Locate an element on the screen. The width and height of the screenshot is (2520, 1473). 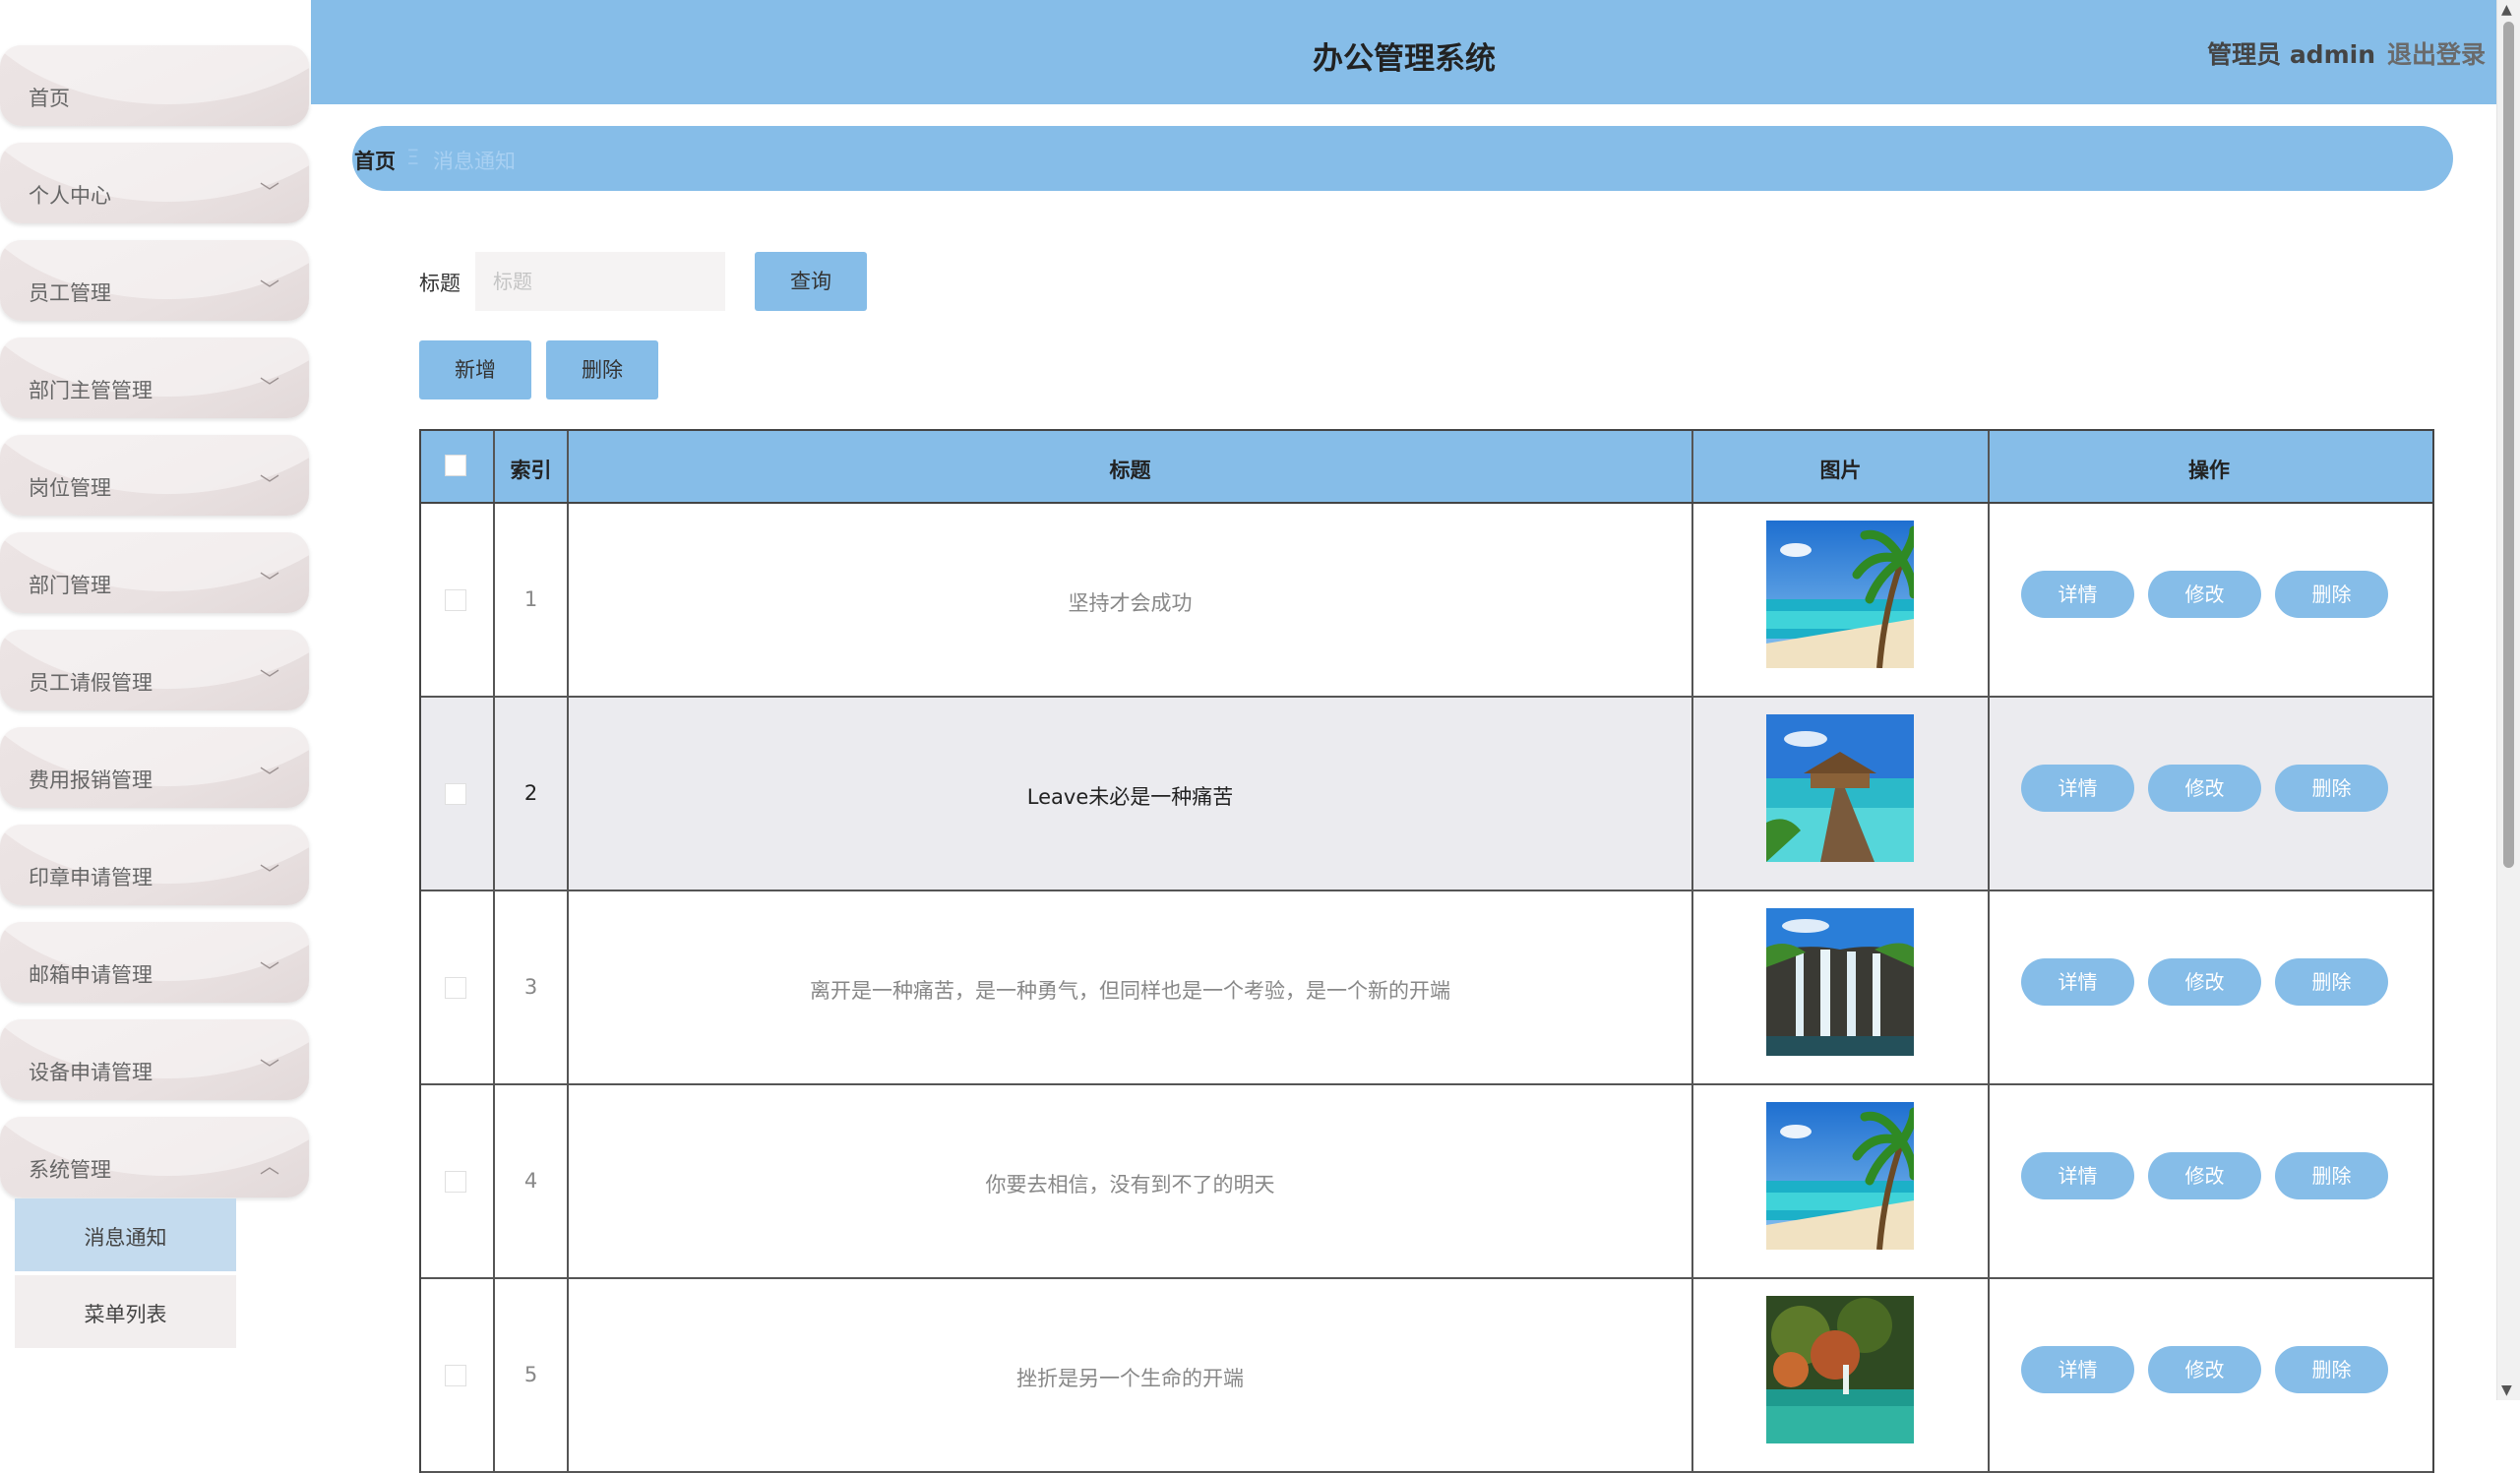
row-index: 1 is located at coordinates (530, 599).